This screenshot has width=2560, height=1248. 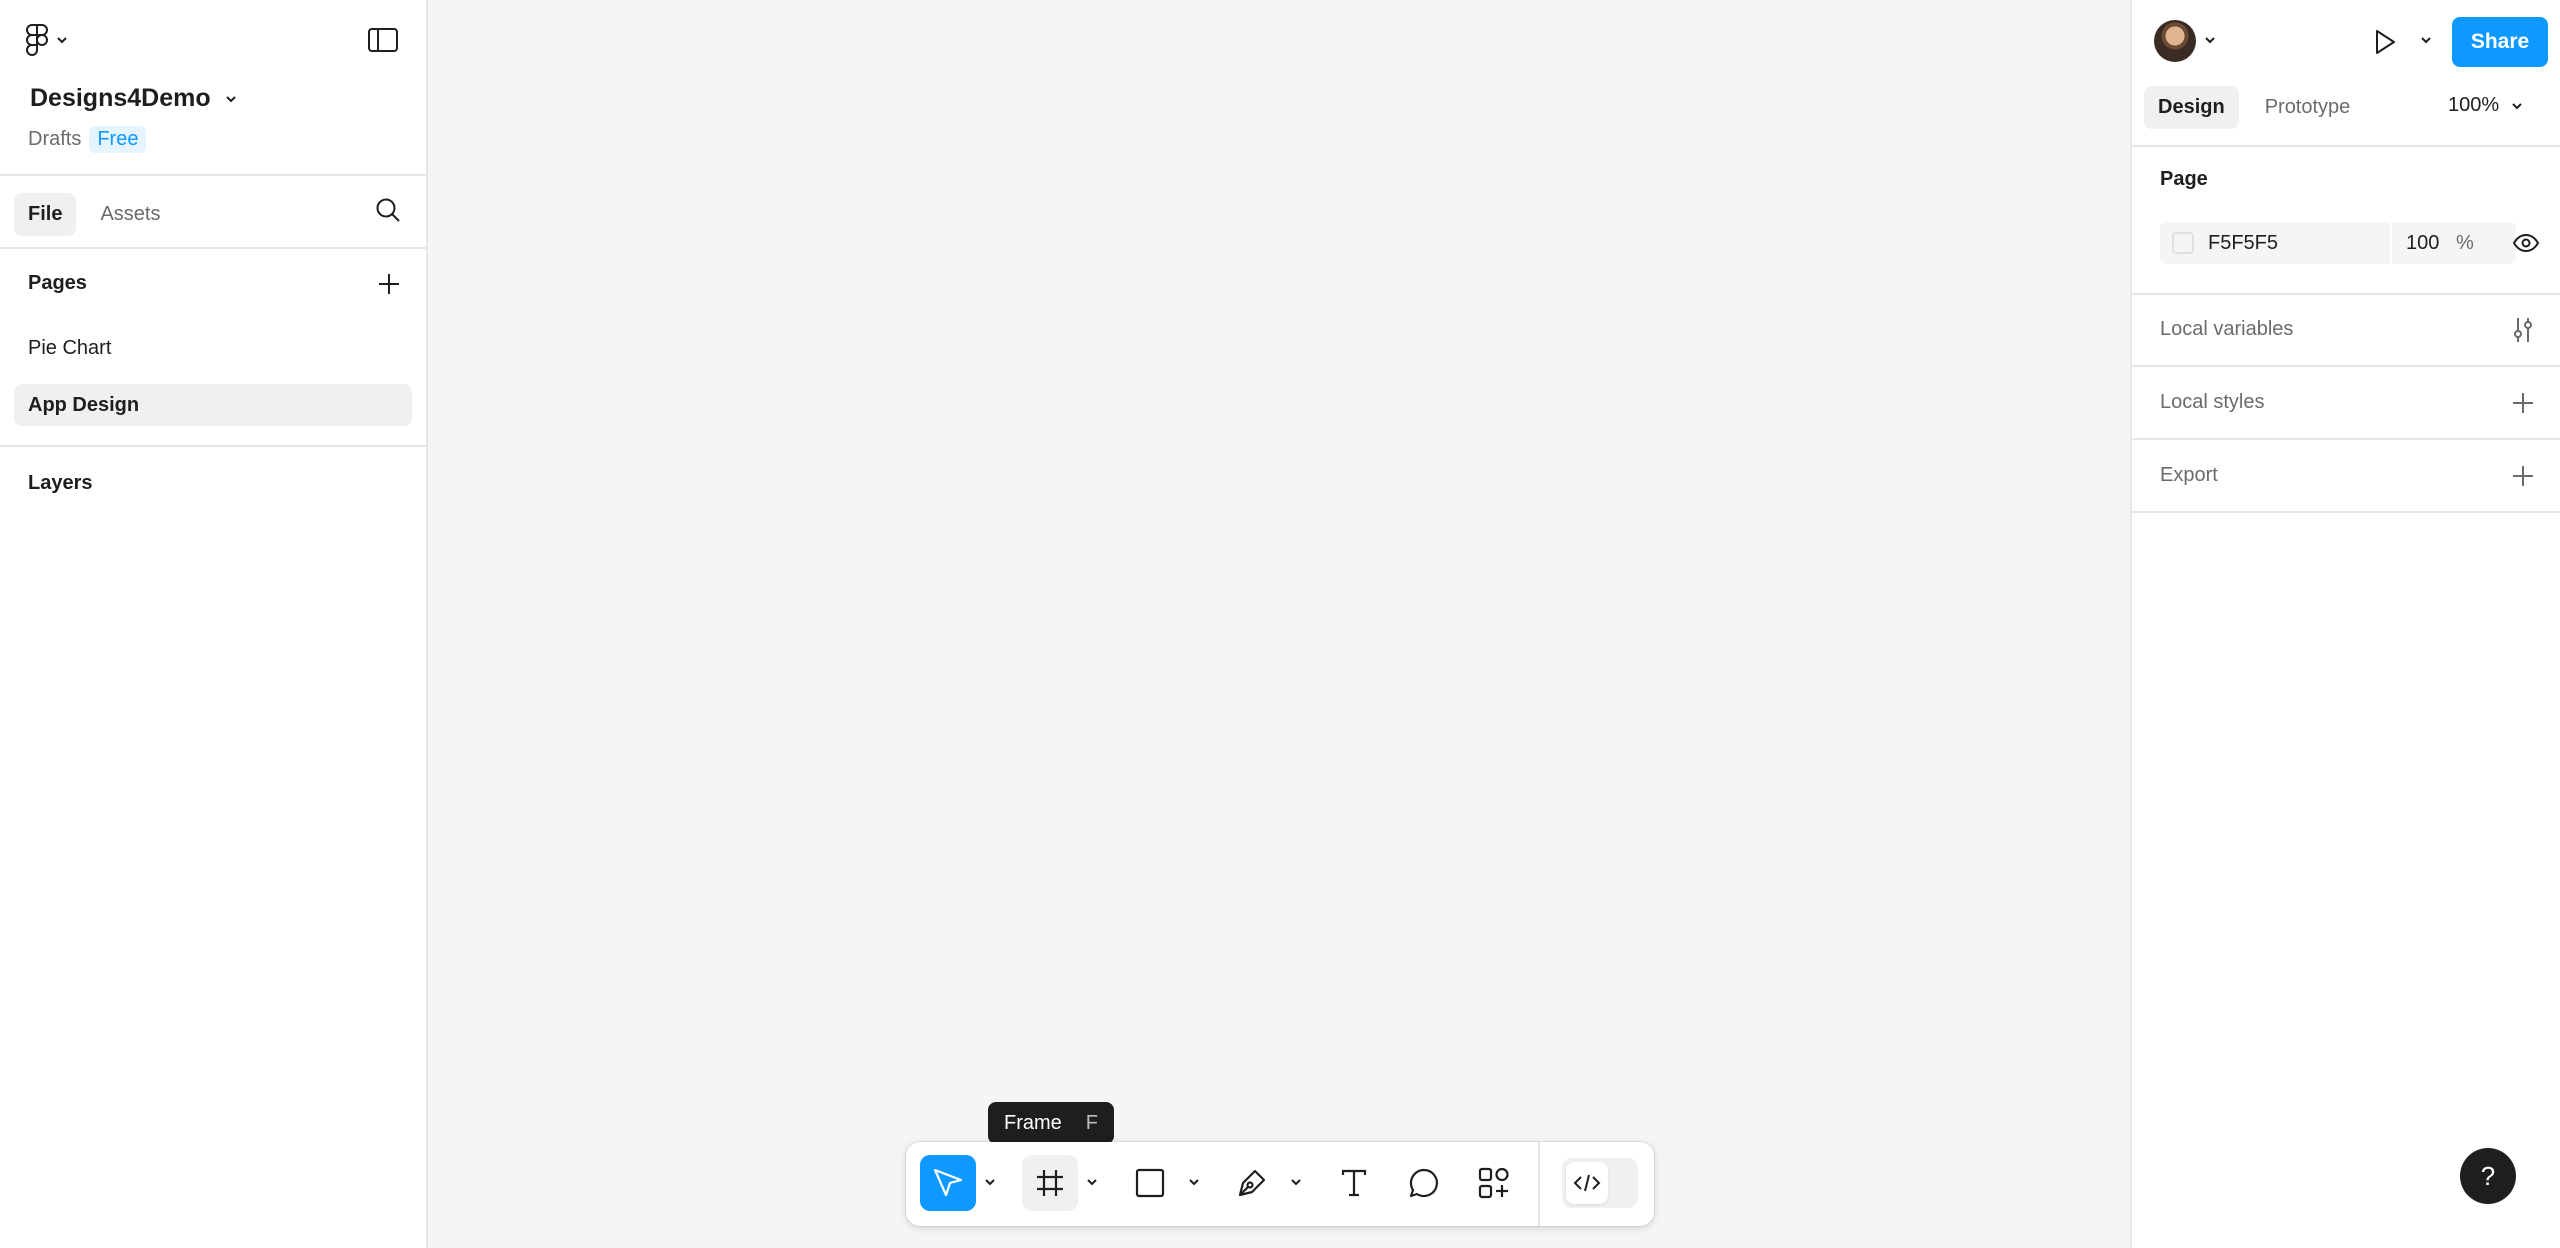 I want to click on present-button, so click(x=2385, y=42).